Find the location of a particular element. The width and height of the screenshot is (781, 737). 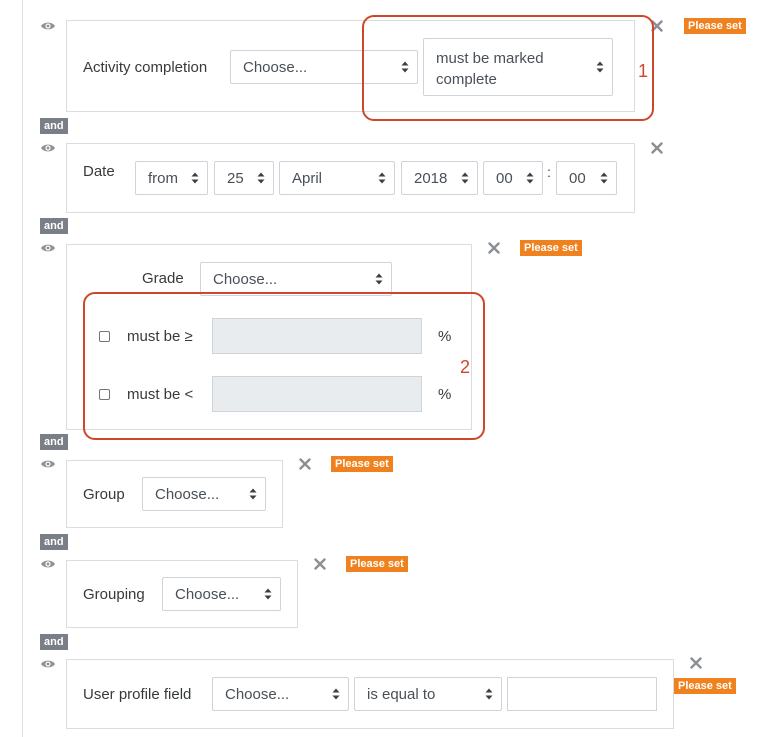

annotation-number-2: 2 is located at coordinates (465, 367).